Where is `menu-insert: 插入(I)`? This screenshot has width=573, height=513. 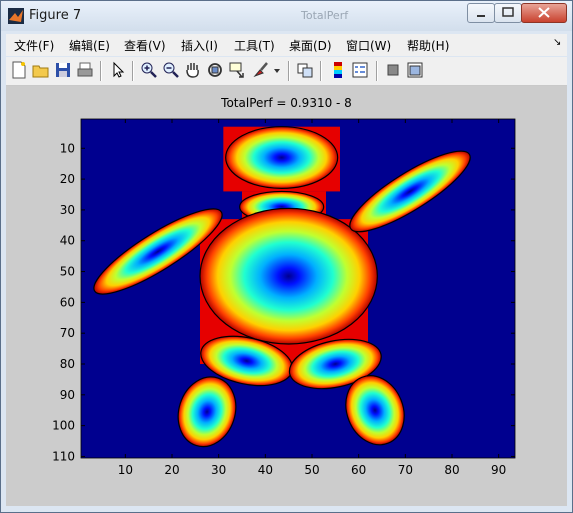
menu-insert: 插入(I) is located at coordinates (199, 45).